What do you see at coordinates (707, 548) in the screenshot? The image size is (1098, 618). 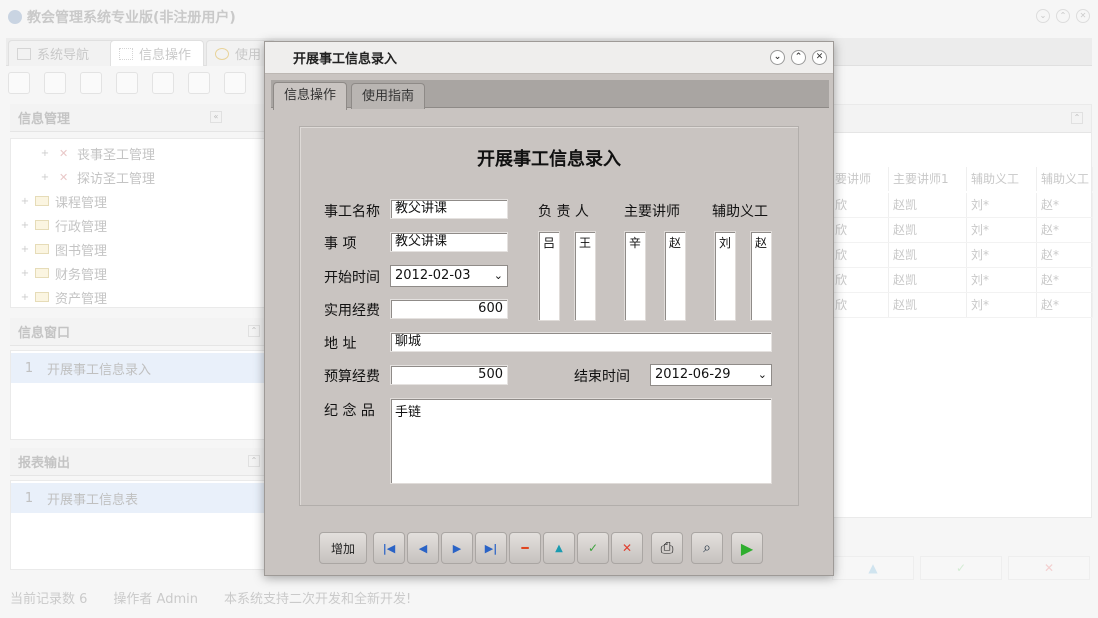 I see `preview-button: ⌕` at bounding box center [707, 548].